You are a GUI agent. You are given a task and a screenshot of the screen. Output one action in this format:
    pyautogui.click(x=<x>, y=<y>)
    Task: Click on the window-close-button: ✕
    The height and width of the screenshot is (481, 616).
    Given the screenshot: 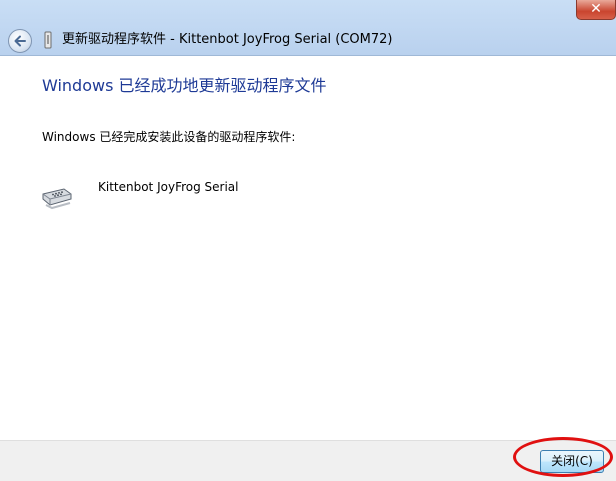 What is the action you would take?
    pyautogui.click(x=596, y=10)
    